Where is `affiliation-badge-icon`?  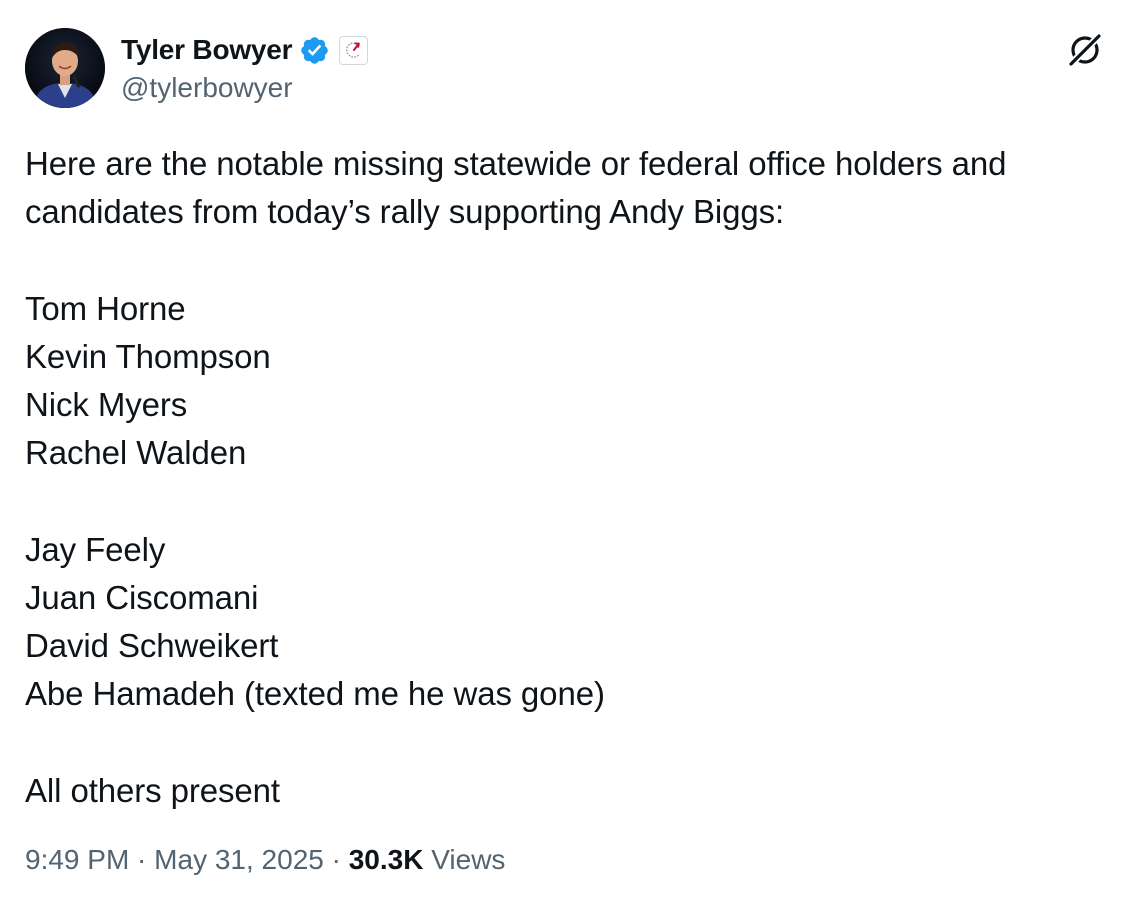
affiliation-badge-icon is located at coordinates (354, 50).